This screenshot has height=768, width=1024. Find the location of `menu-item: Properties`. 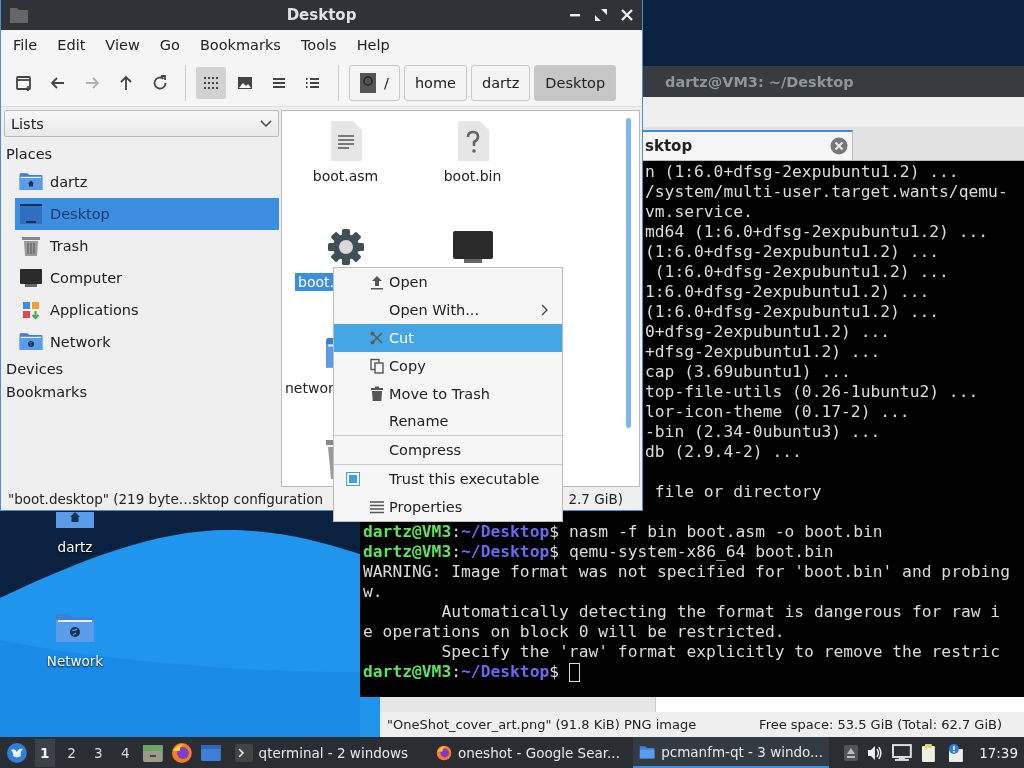

menu-item: Properties is located at coordinates (448, 507).